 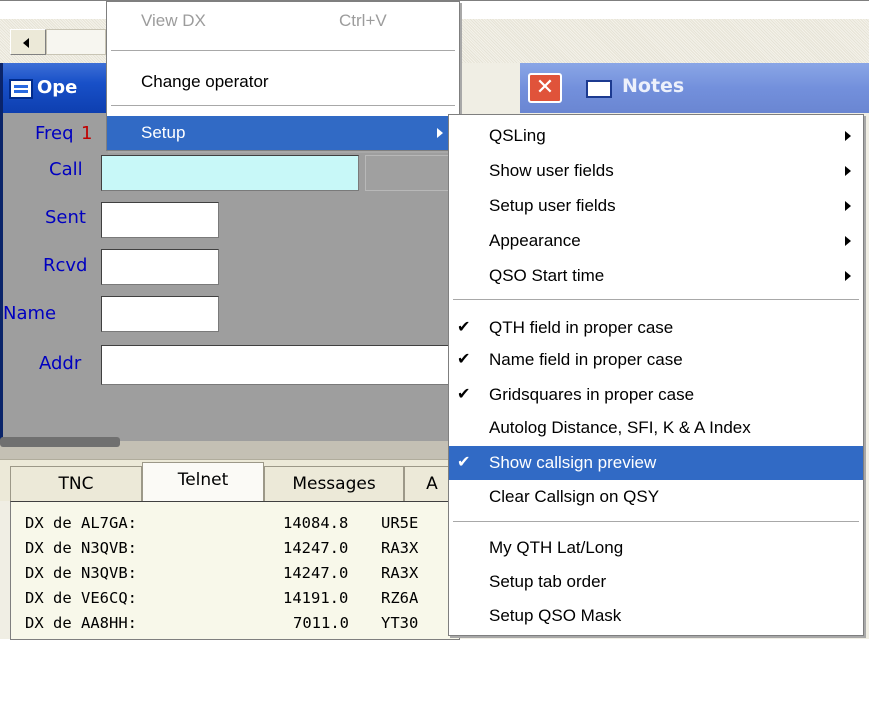 I want to click on rcvd-input, so click(x=160, y=267).